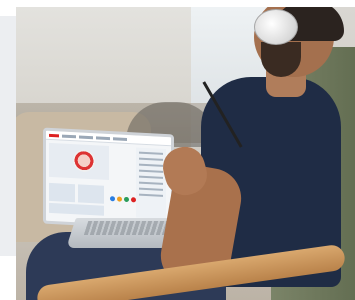 The image size is (355, 300). I want to click on seal-icon, so click(84, 161).